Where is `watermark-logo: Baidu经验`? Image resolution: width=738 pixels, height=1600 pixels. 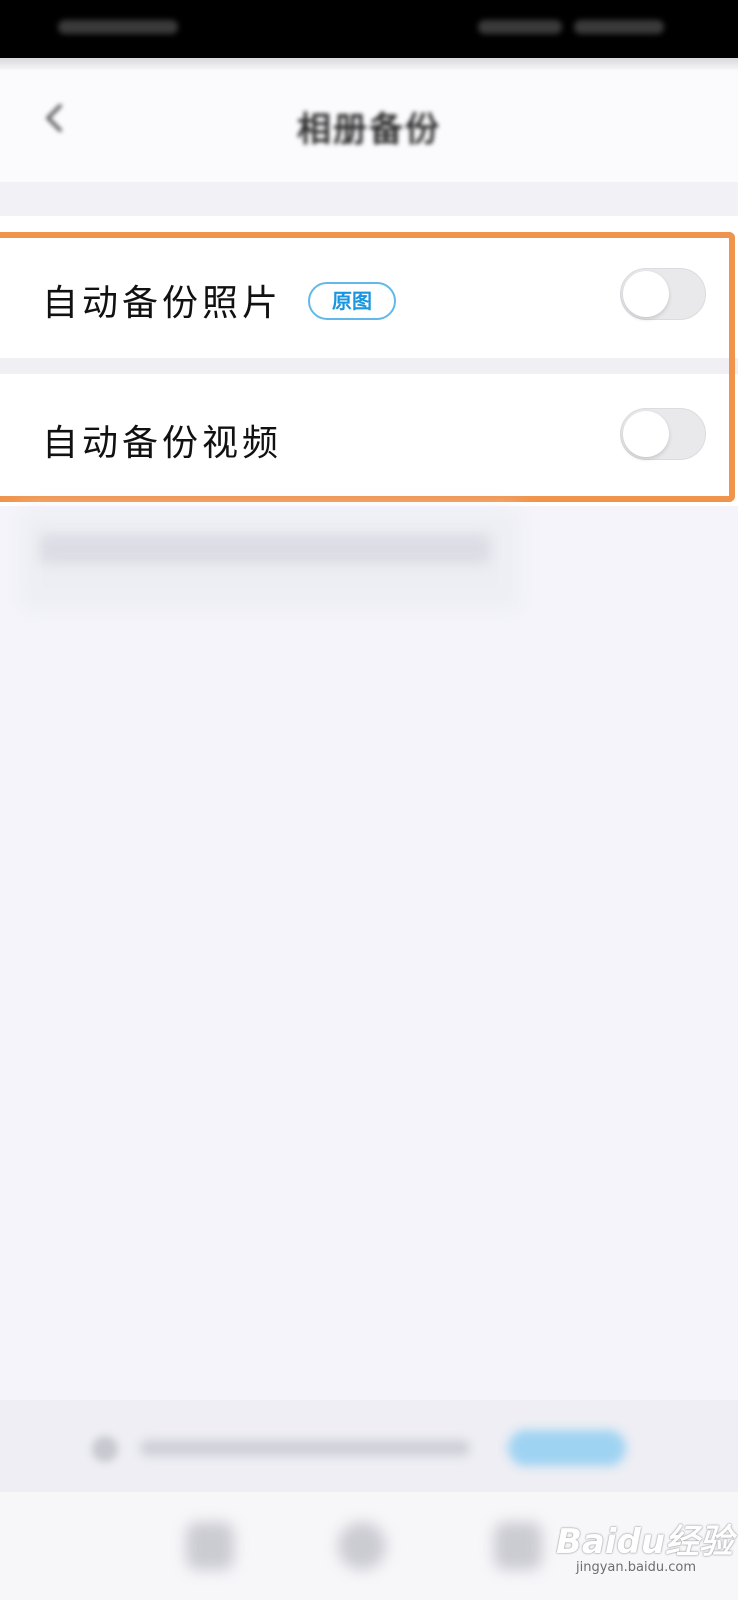
watermark-logo: Baidu经验 is located at coordinates (645, 1542).